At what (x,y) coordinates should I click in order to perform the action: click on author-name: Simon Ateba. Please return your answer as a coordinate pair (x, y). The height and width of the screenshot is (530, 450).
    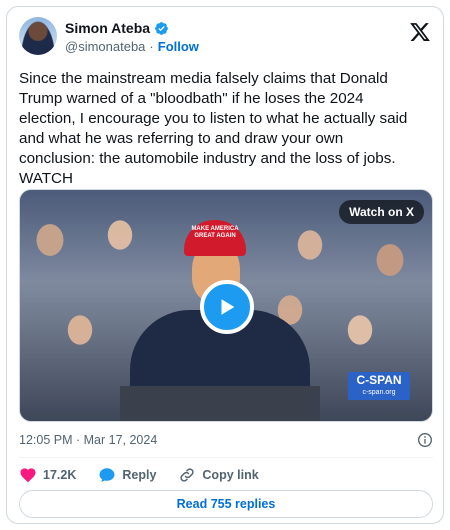
    Looking at the image, I should click on (107, 28).